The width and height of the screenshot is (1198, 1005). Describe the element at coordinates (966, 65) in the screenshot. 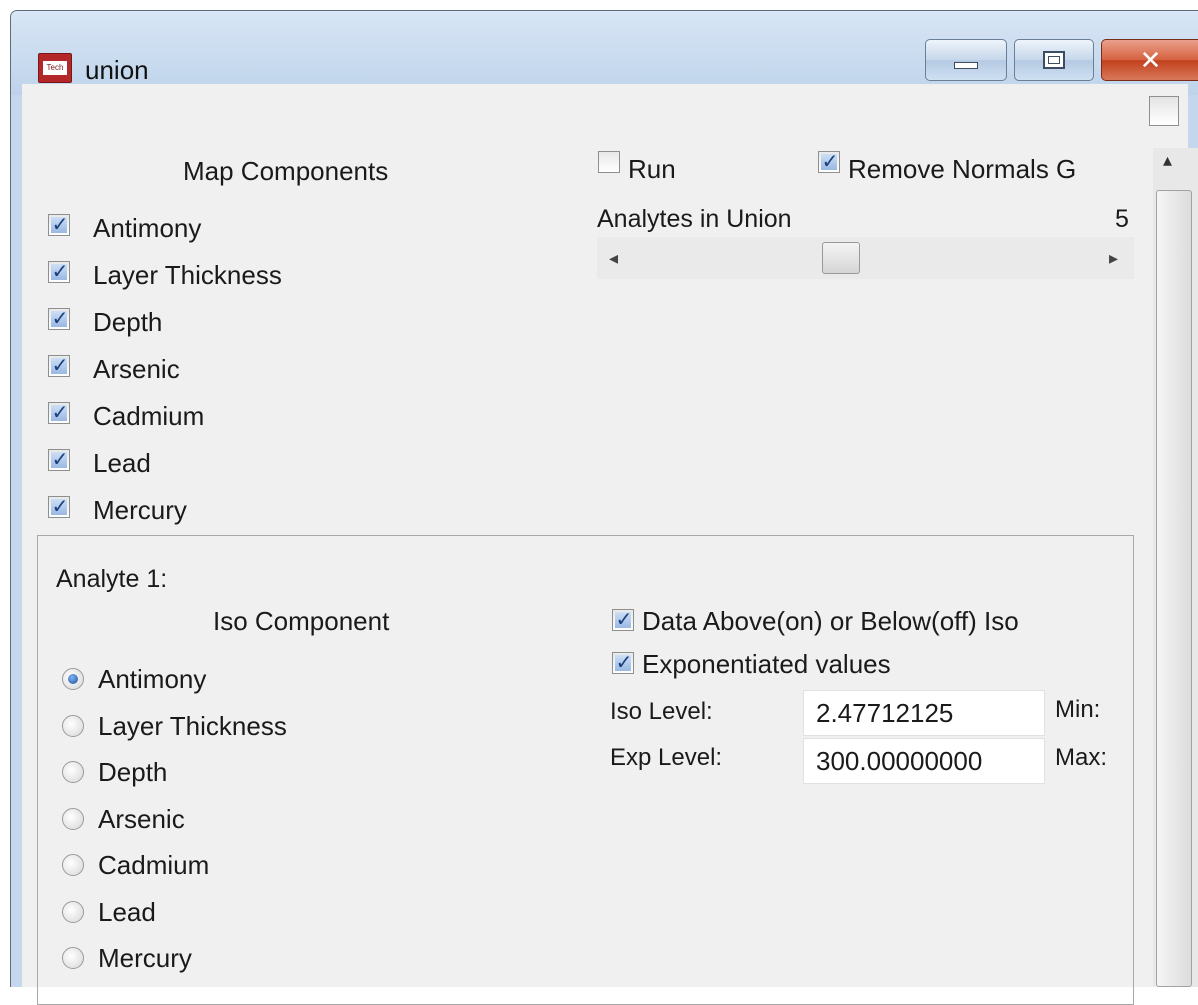

I see `minimize-icon` at that location.